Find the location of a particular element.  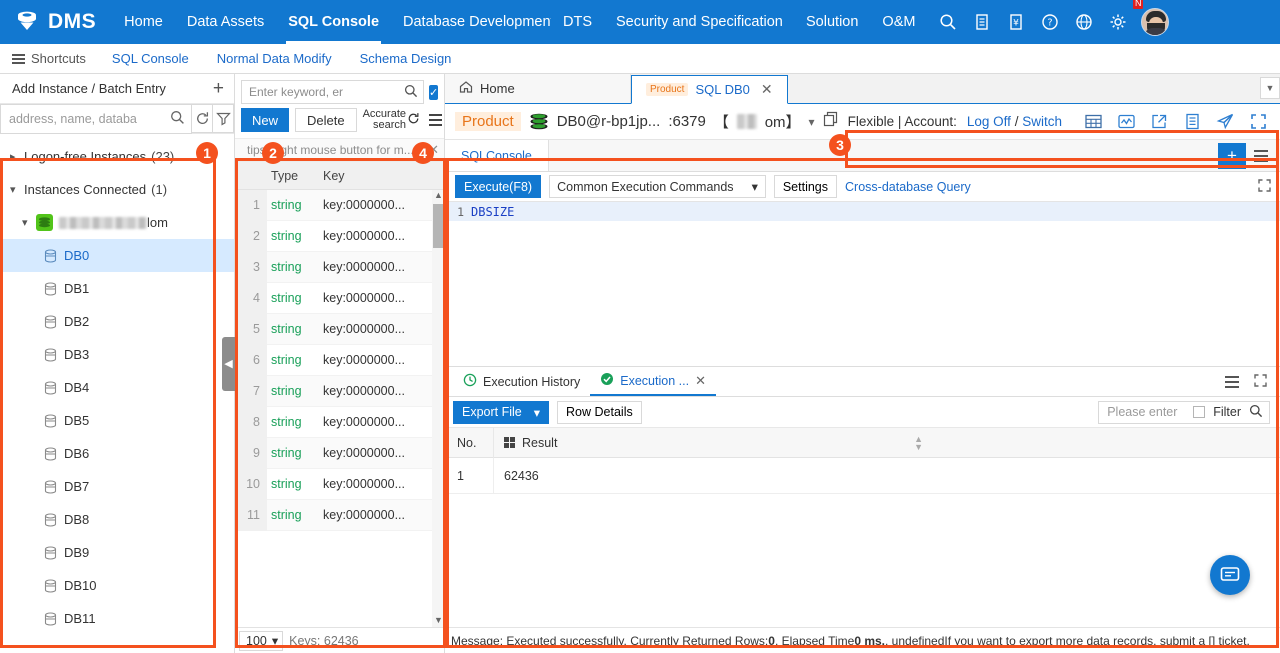

tab-home: Home is located at coordinates (538, 88).